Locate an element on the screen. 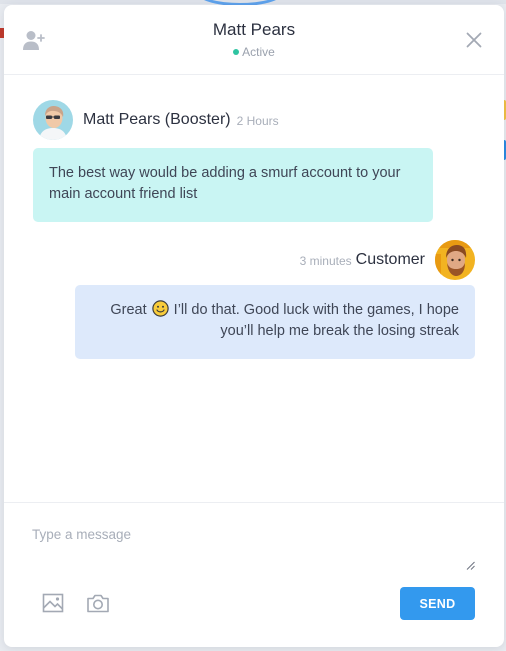  chat-header: Matt Pears Active is located at coordinates (254, 40).